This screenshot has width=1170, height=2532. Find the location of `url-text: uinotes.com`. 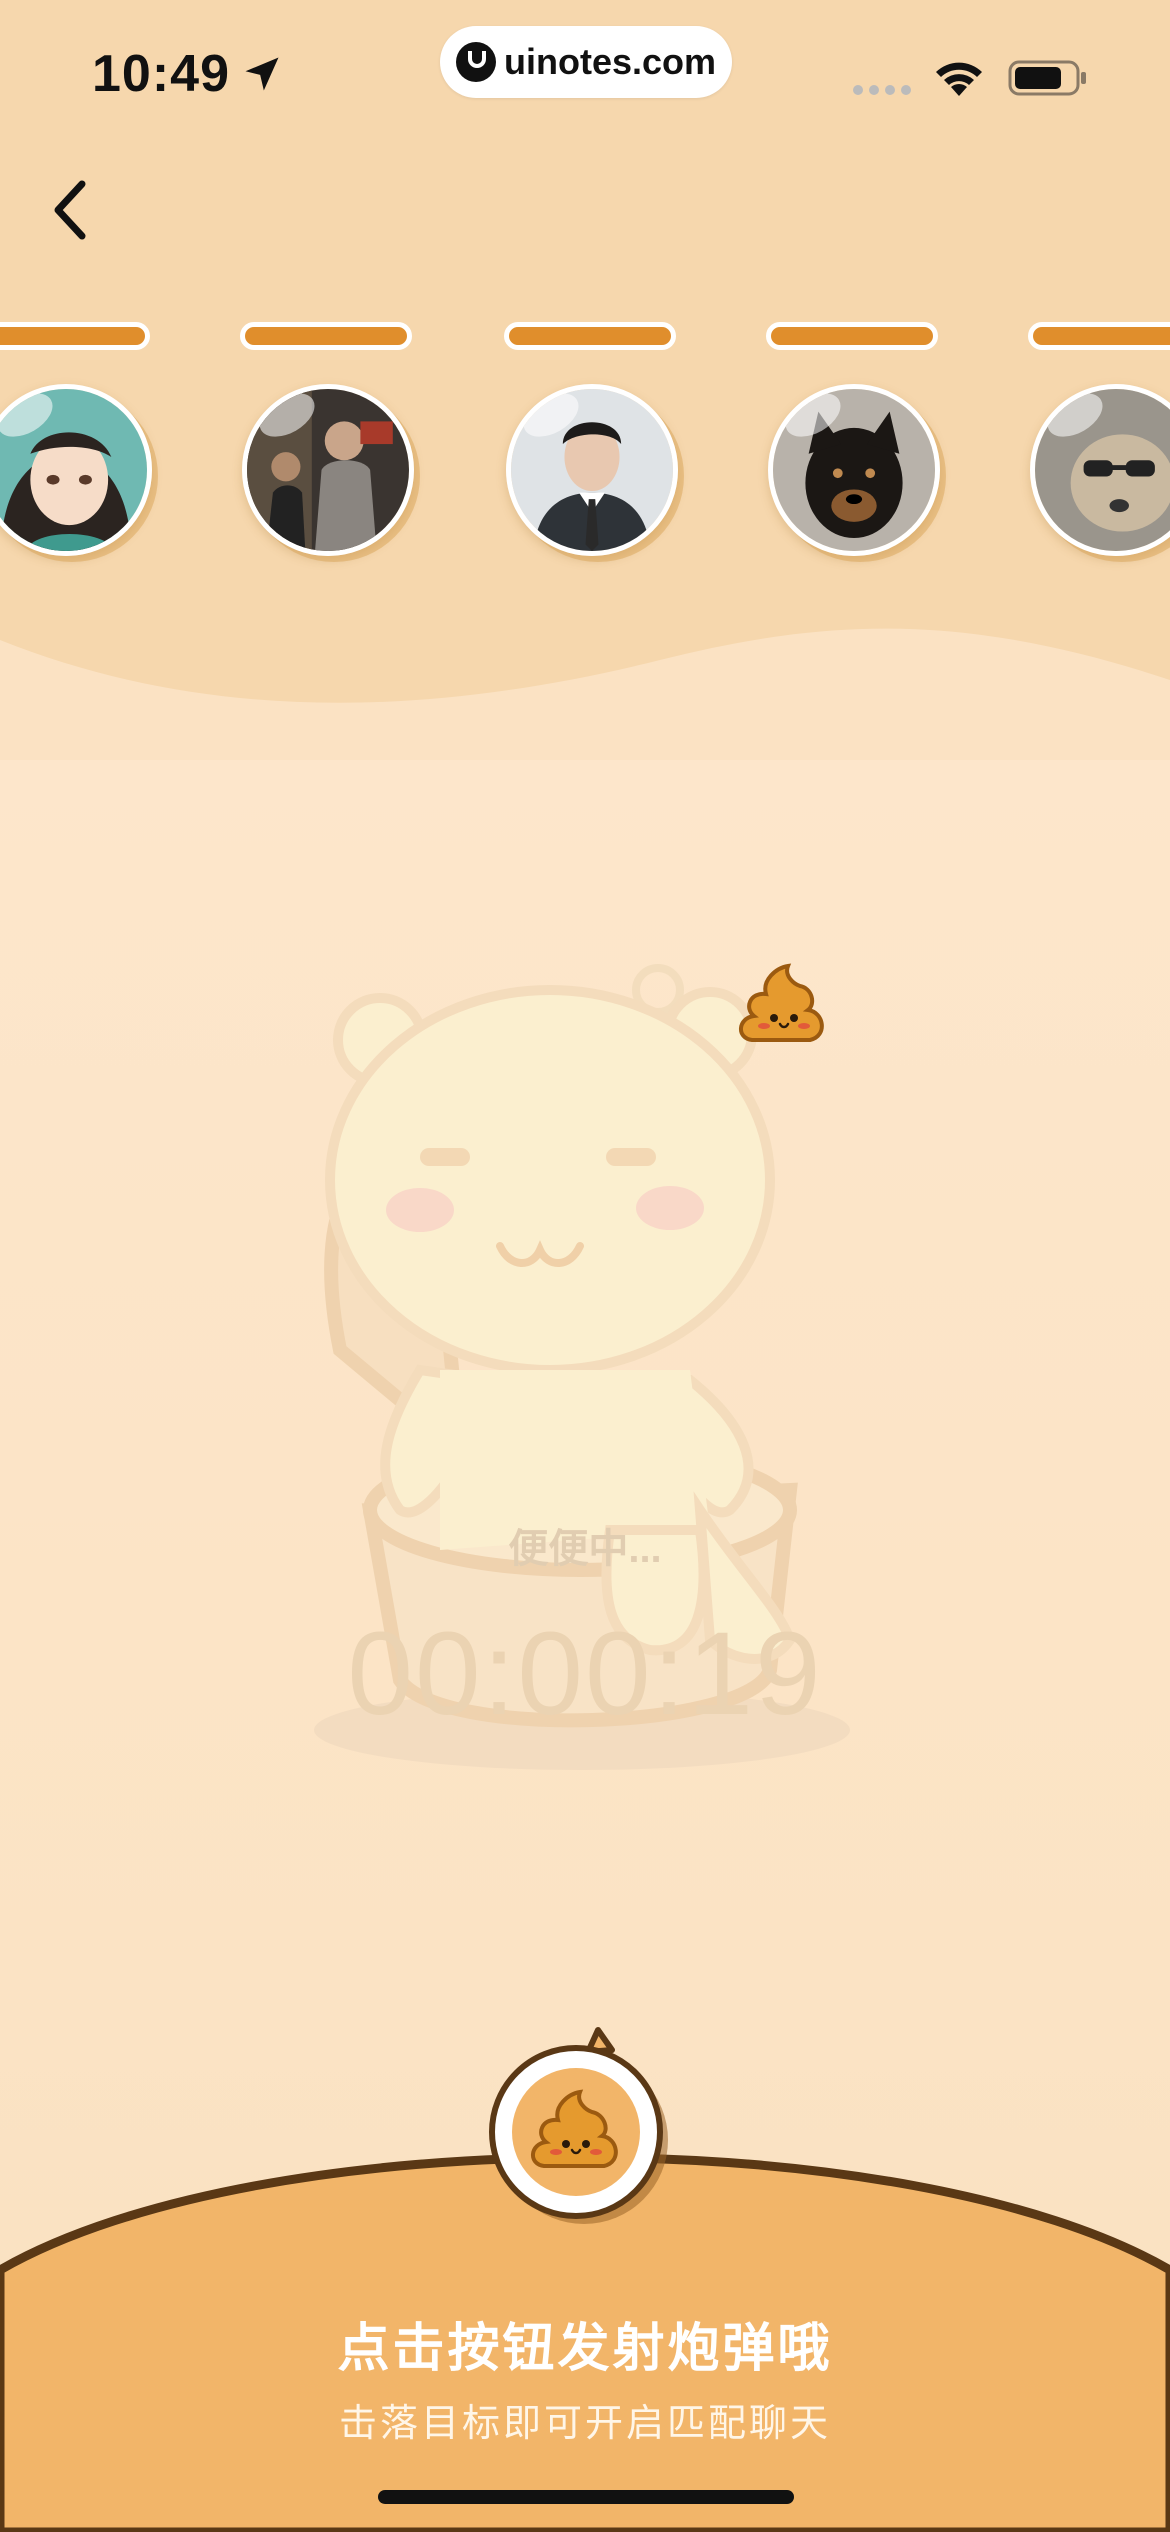

url-text: uinotes.com is located at coordinates (610, 61).